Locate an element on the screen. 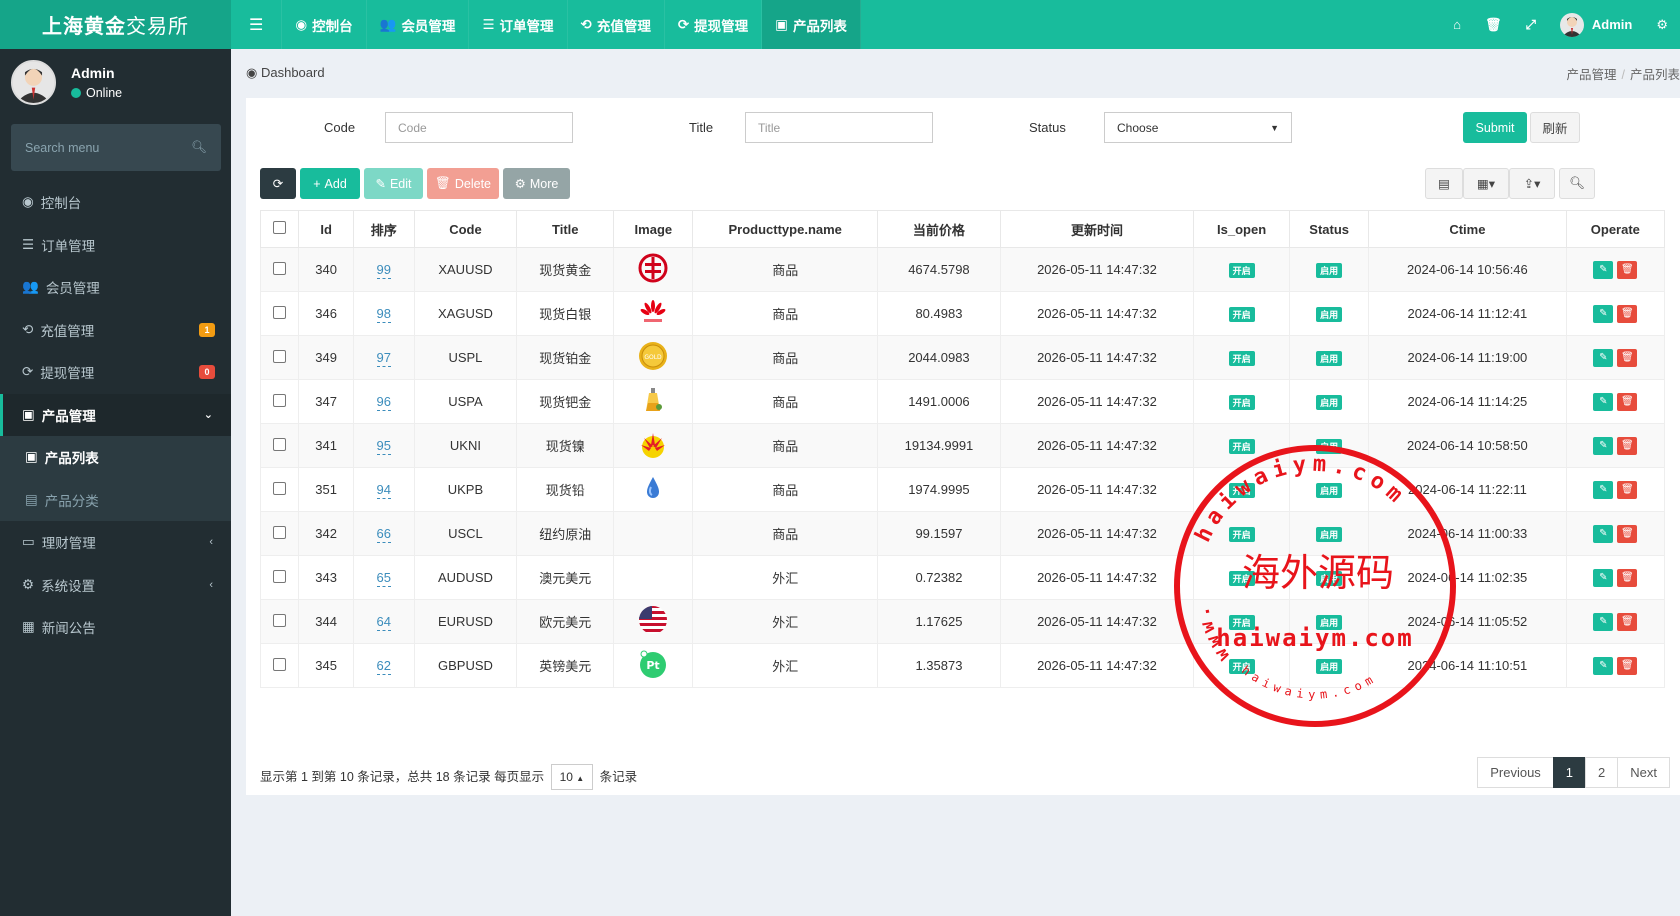 Image resolution: width=1680 pixels, height=916 pixels. sort-edit-link: 95 is located at coordinates (384, 446).